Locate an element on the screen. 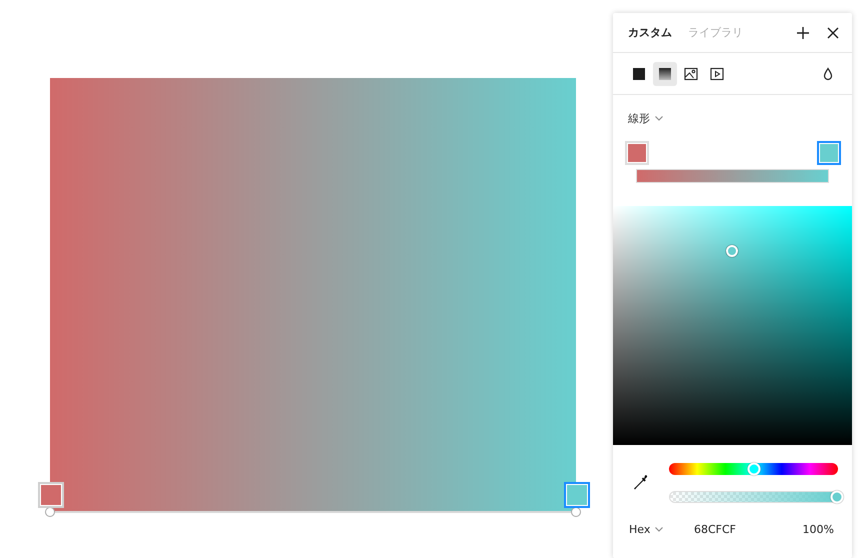  plus-icon is located at coordinates (803, 33).